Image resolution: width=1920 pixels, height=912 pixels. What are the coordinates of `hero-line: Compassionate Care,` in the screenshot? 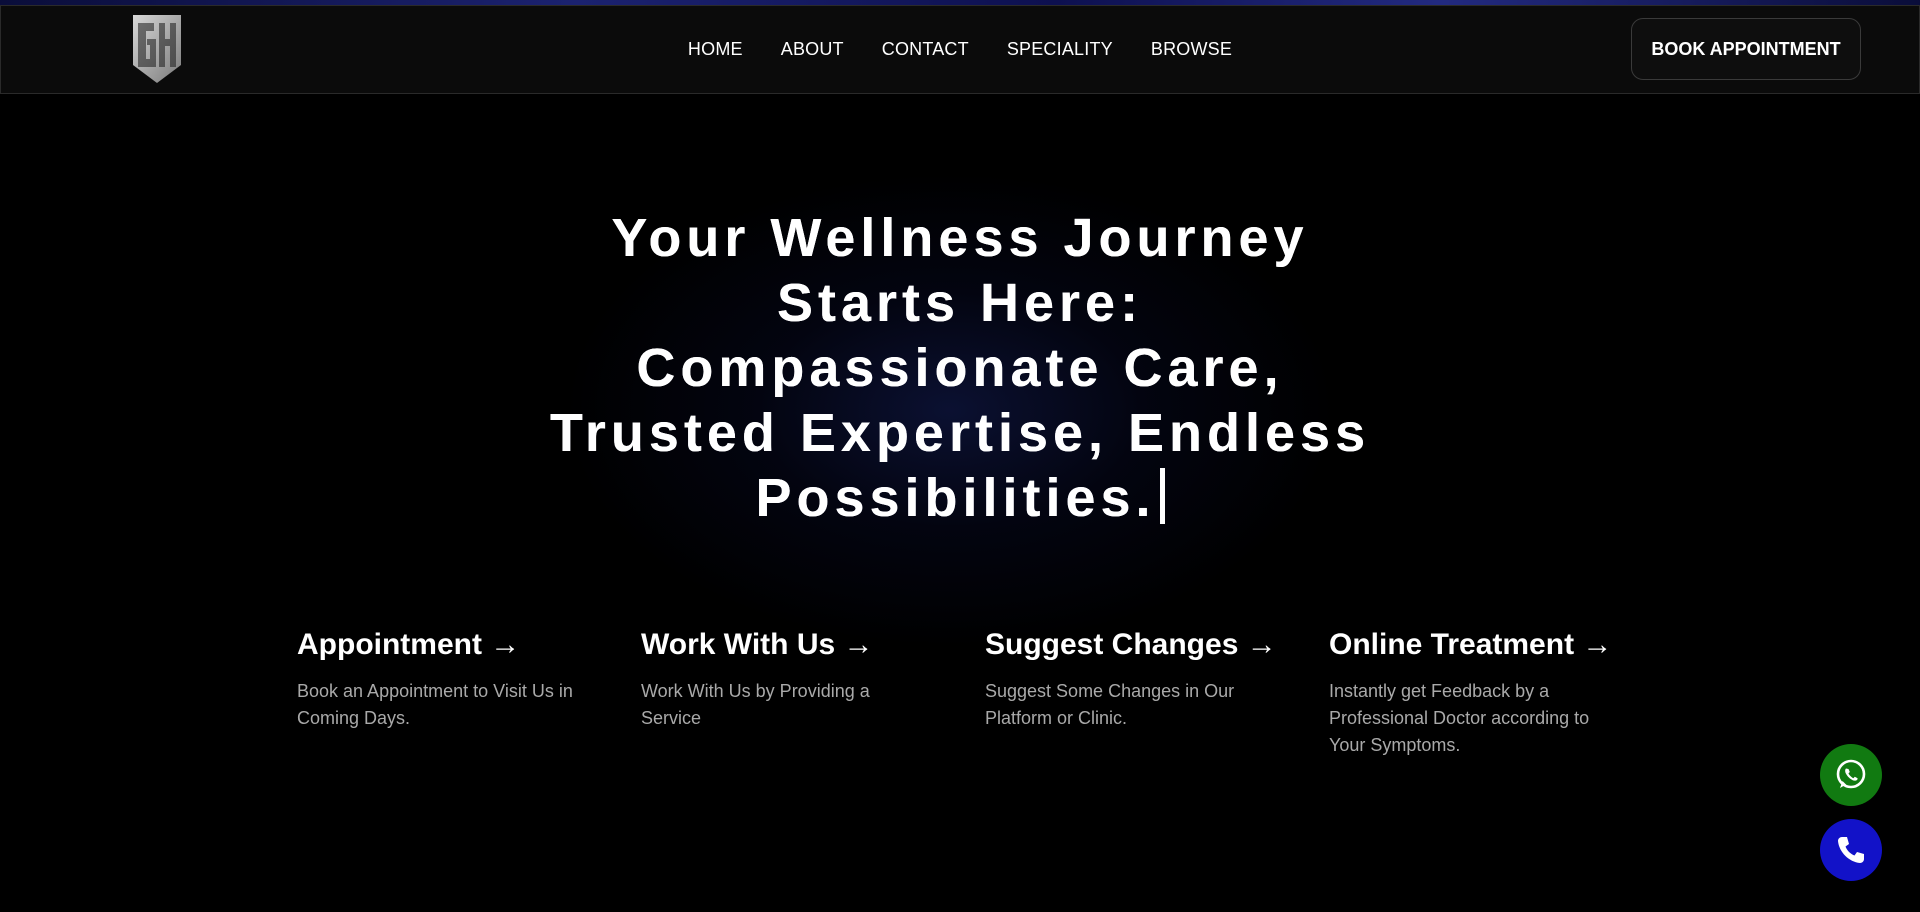 It's located at (960, 368).